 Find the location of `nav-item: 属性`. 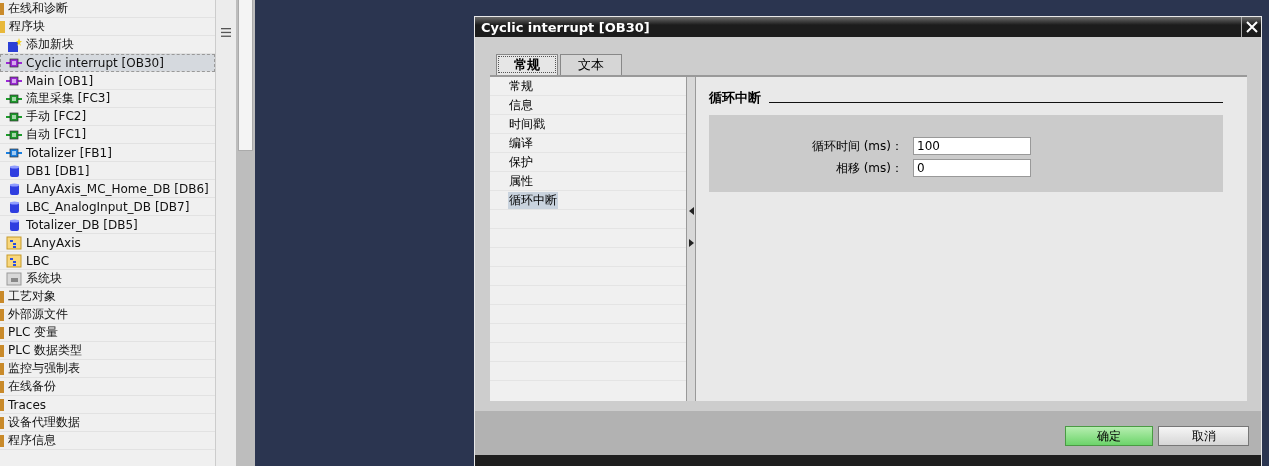

nav-item: 属性 is located at coordinates (521, 181).